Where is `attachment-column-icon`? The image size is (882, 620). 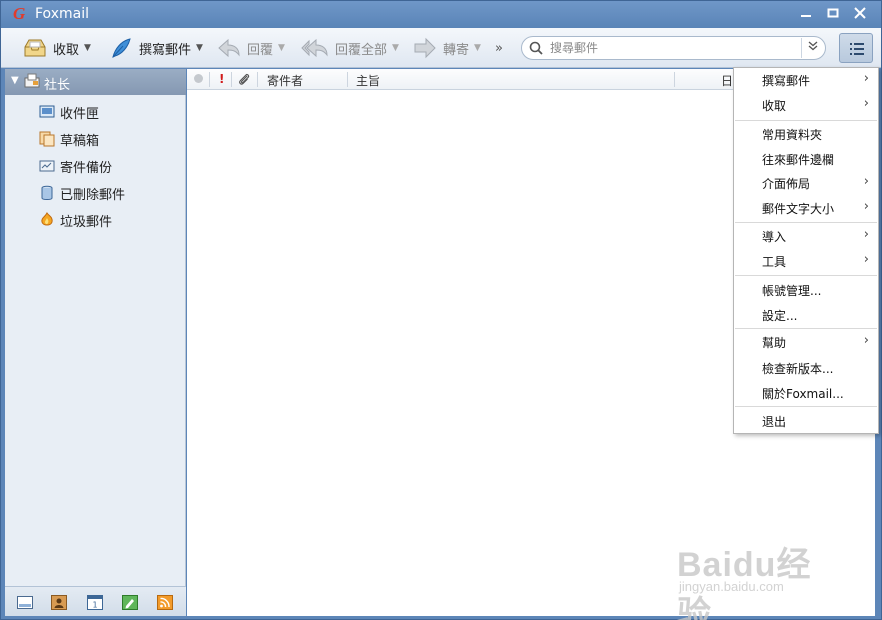
attachment-column-icon is located at coordinates (244, 79).